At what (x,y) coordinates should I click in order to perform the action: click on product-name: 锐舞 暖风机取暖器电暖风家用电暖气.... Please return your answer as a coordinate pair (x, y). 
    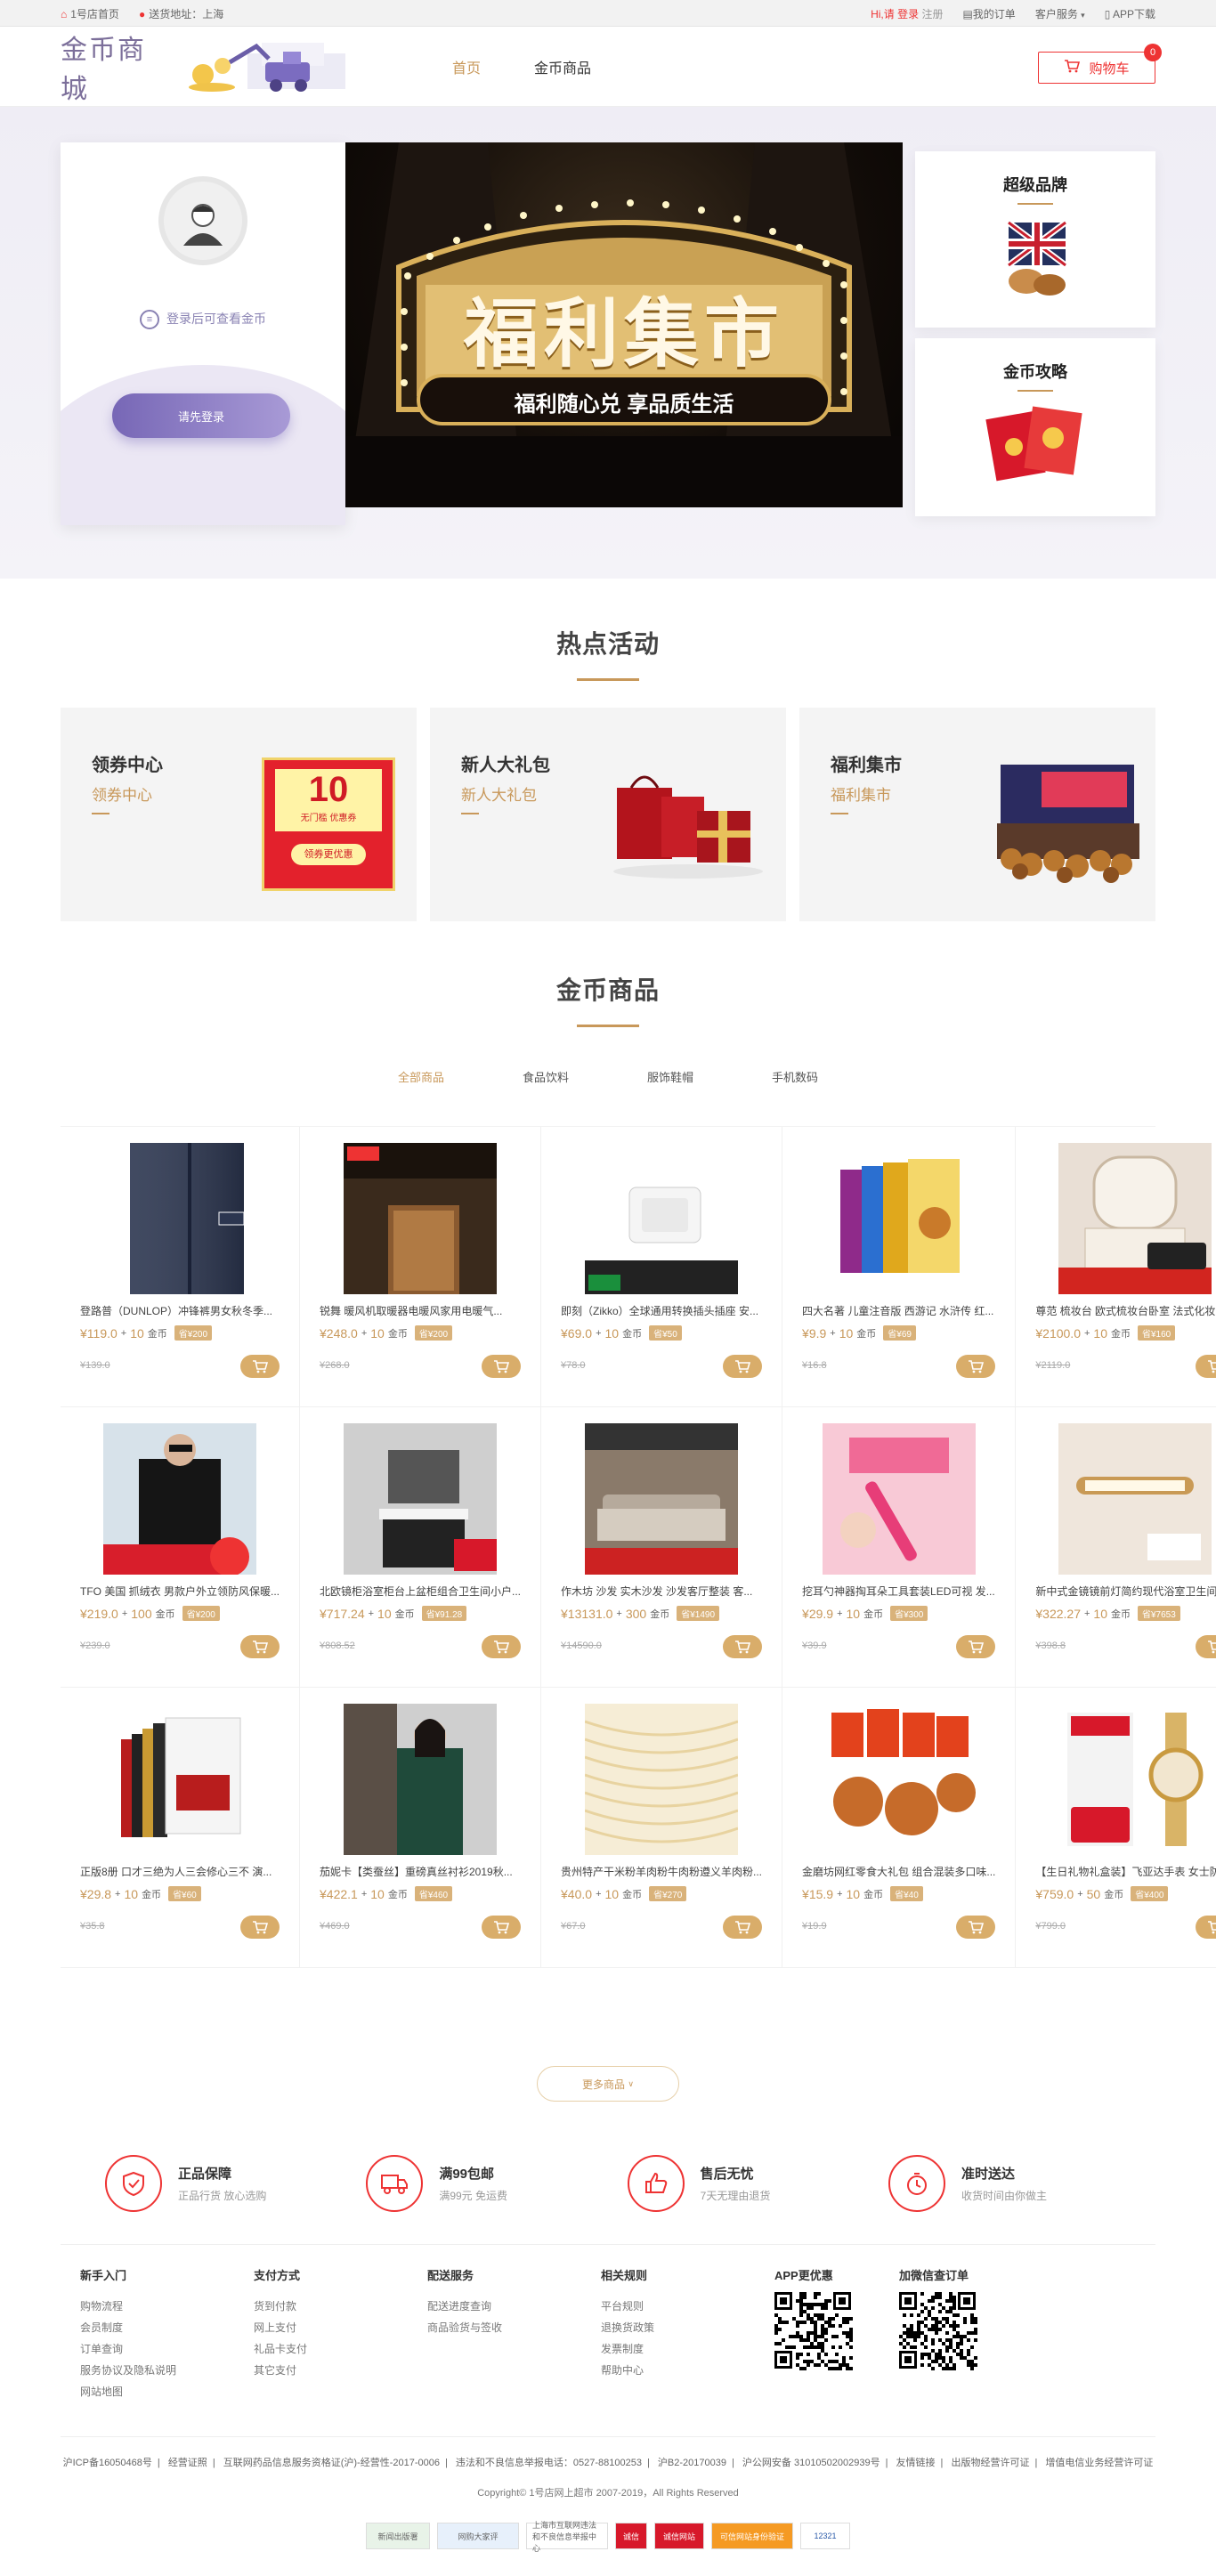
    Looking at the image, I should click on (420, 1310).